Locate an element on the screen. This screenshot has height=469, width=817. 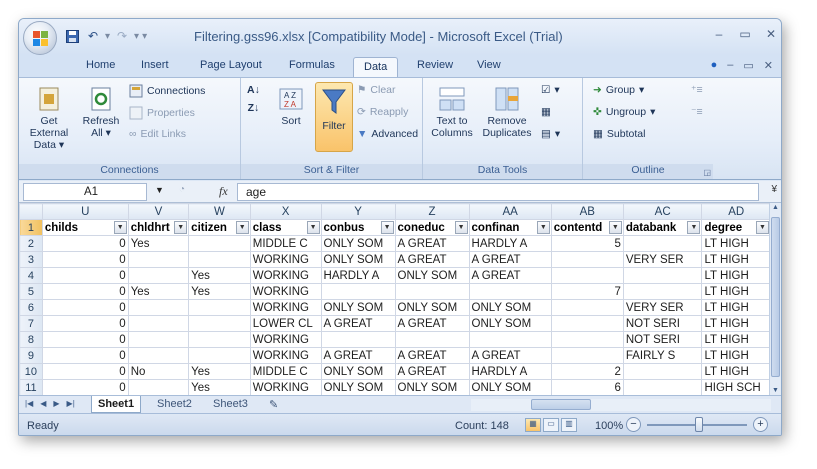
horizontal-scroll-thumb is located at coordinates (561, 404).